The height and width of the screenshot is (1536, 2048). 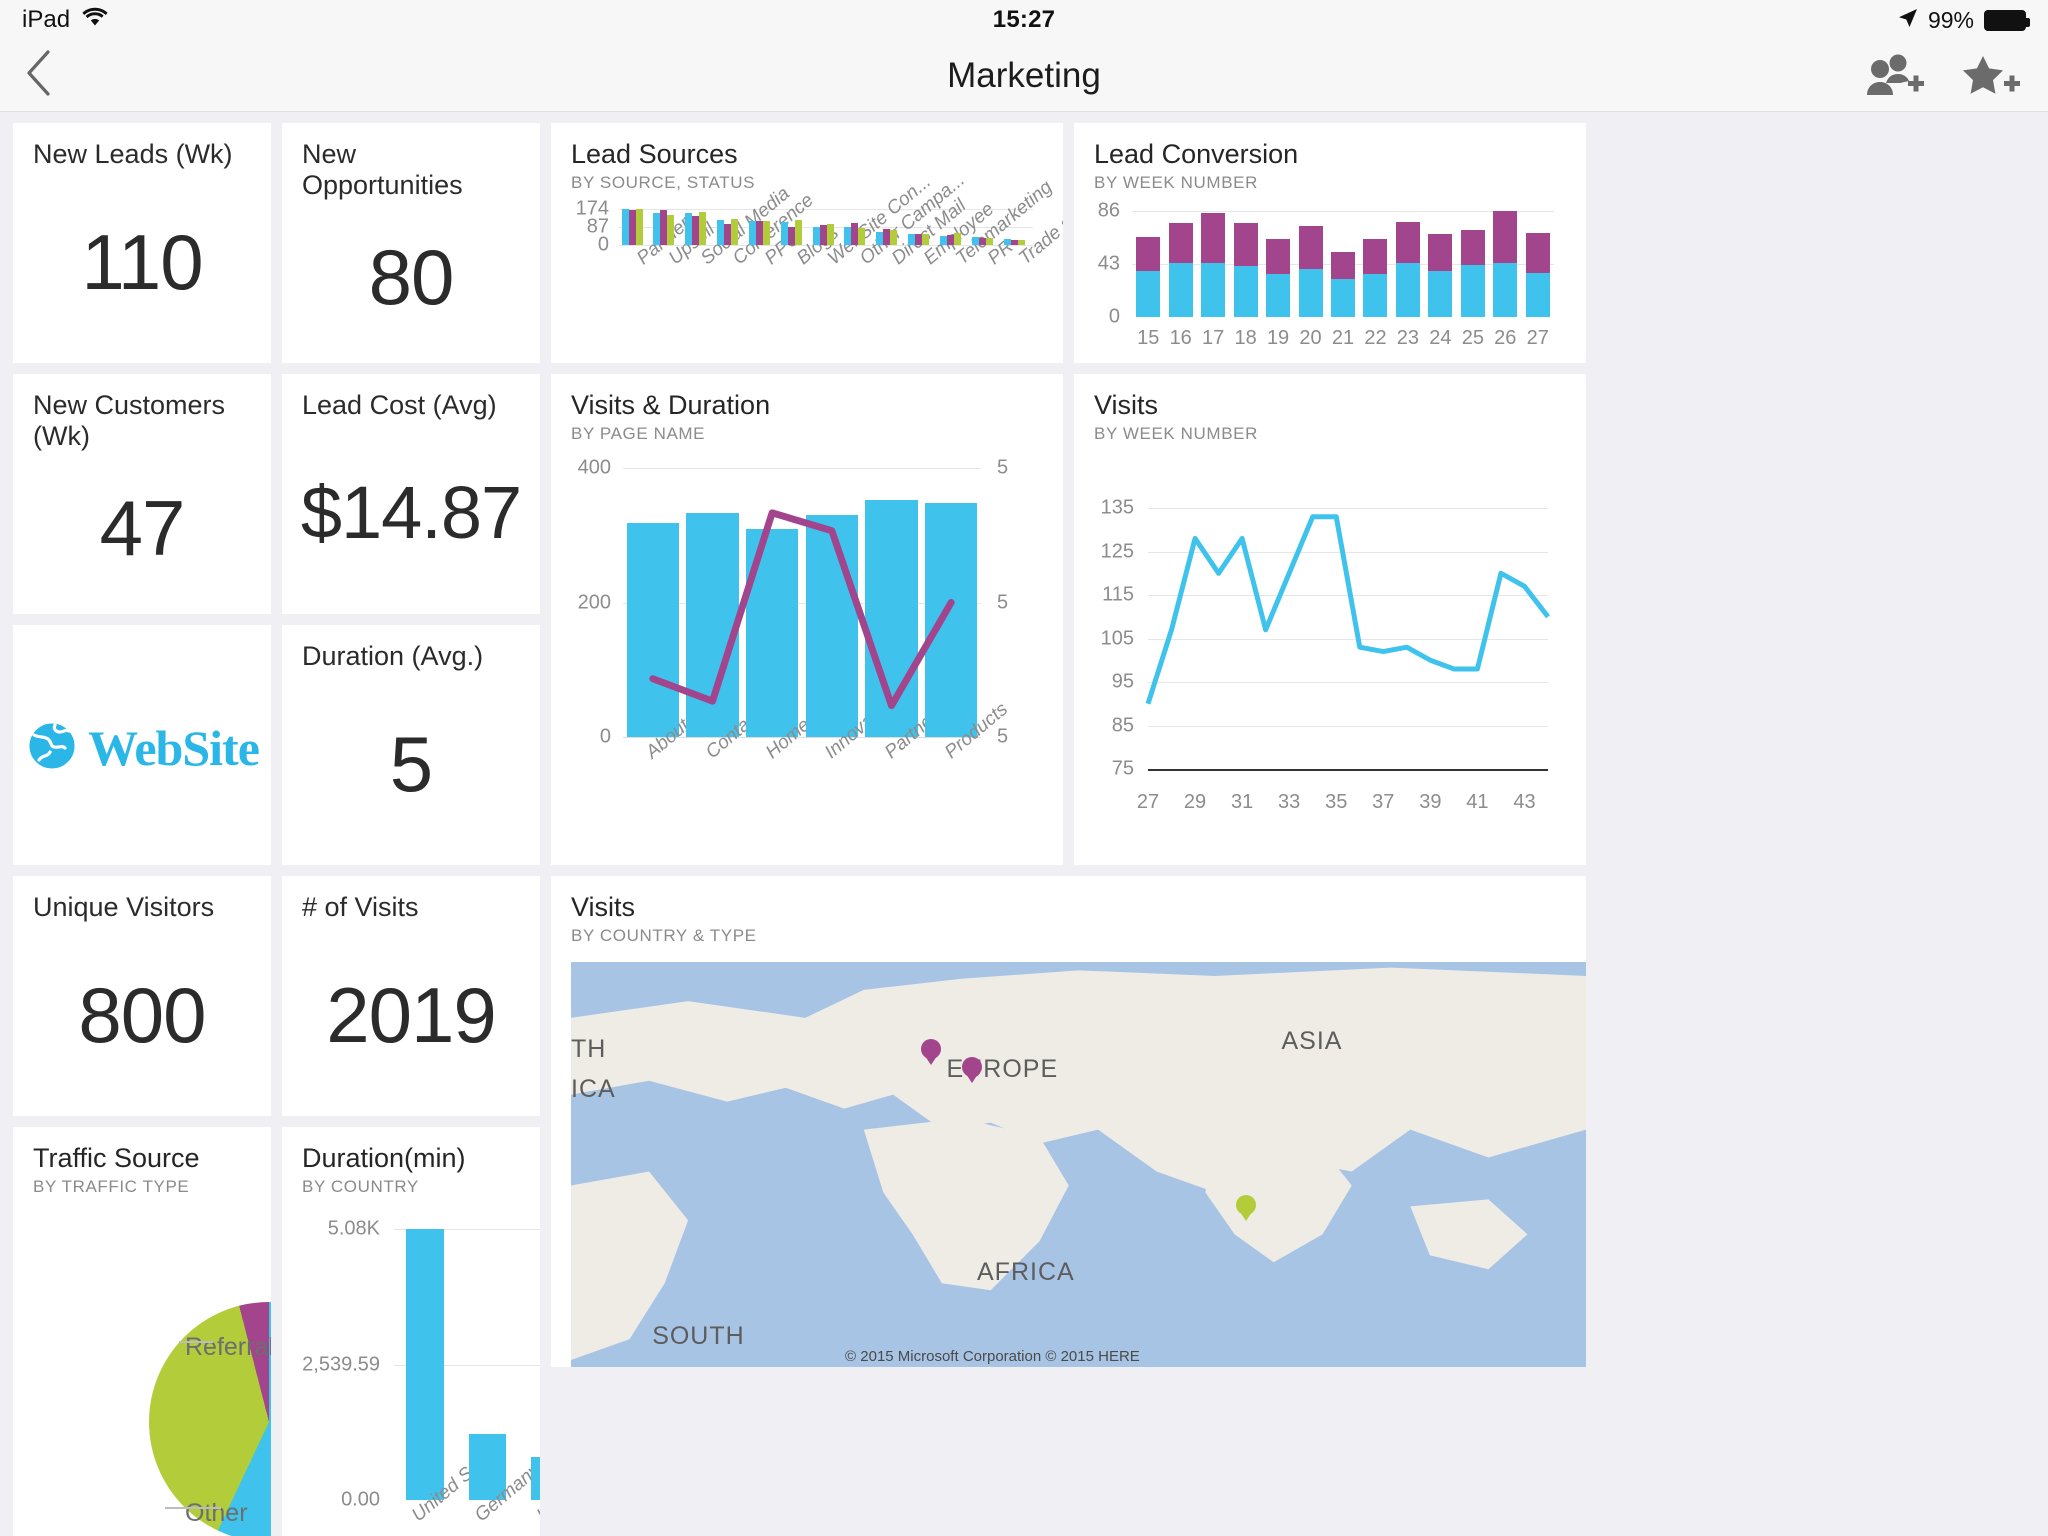 I want to click on x-tick-label: 17, so click(x=1213, y=338).